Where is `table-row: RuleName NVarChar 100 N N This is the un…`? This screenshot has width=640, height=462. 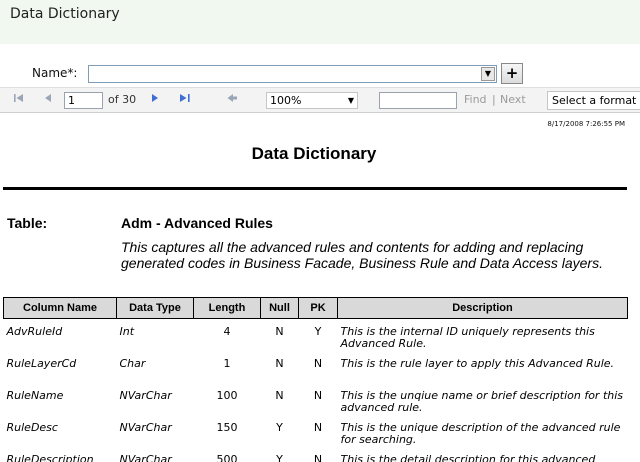
table-row: RuleName NVarChar 100 N N This is the un… is located at coordinates (316, 399).